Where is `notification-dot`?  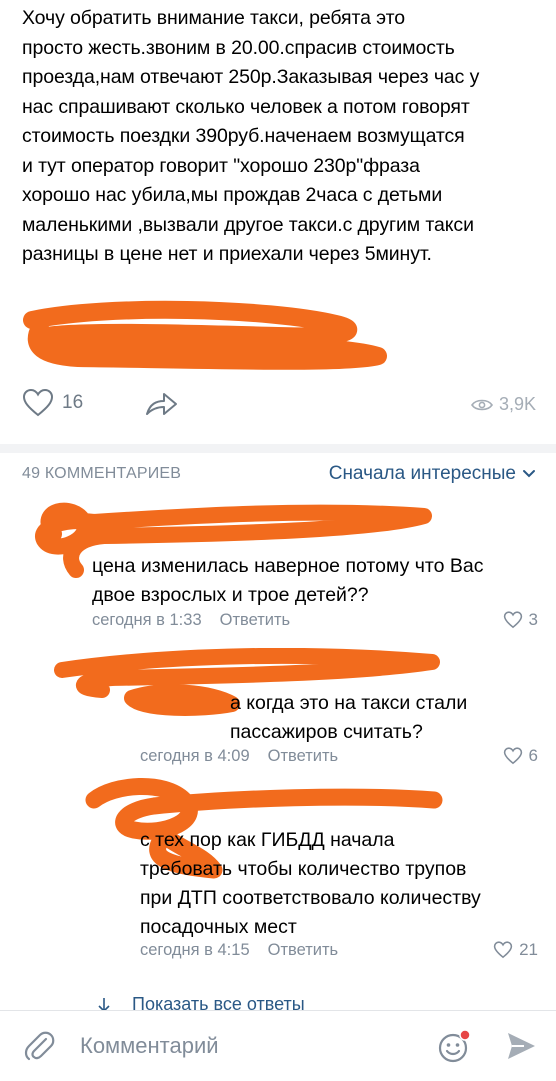 notification-dot is located at coordinates (465, 1035).